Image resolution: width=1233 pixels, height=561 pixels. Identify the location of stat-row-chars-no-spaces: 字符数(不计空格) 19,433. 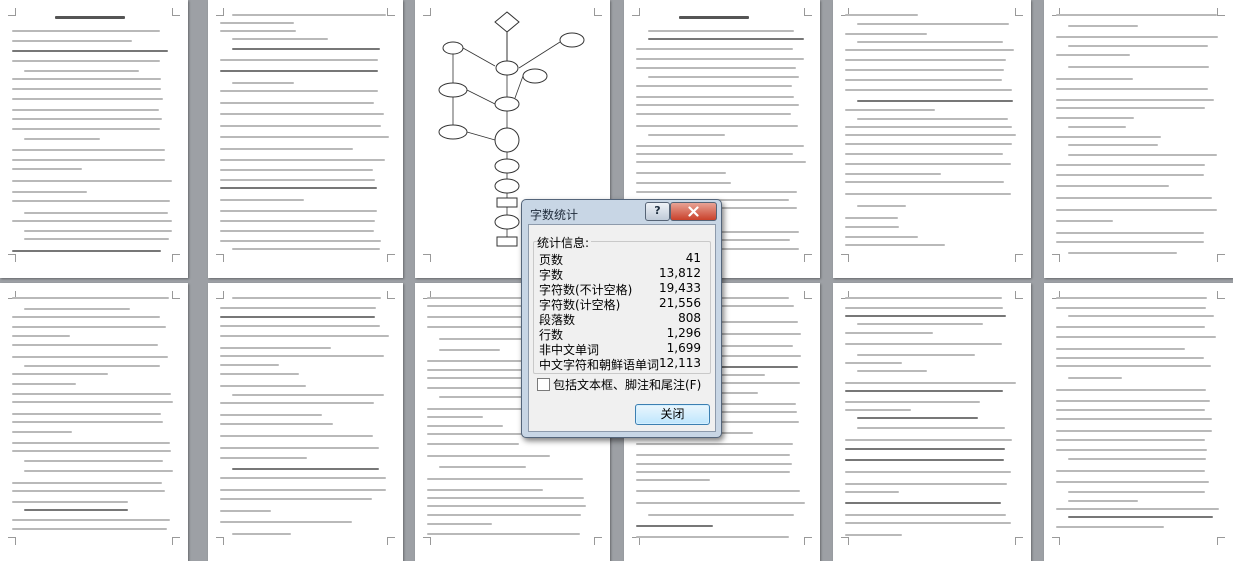
(622, 289).